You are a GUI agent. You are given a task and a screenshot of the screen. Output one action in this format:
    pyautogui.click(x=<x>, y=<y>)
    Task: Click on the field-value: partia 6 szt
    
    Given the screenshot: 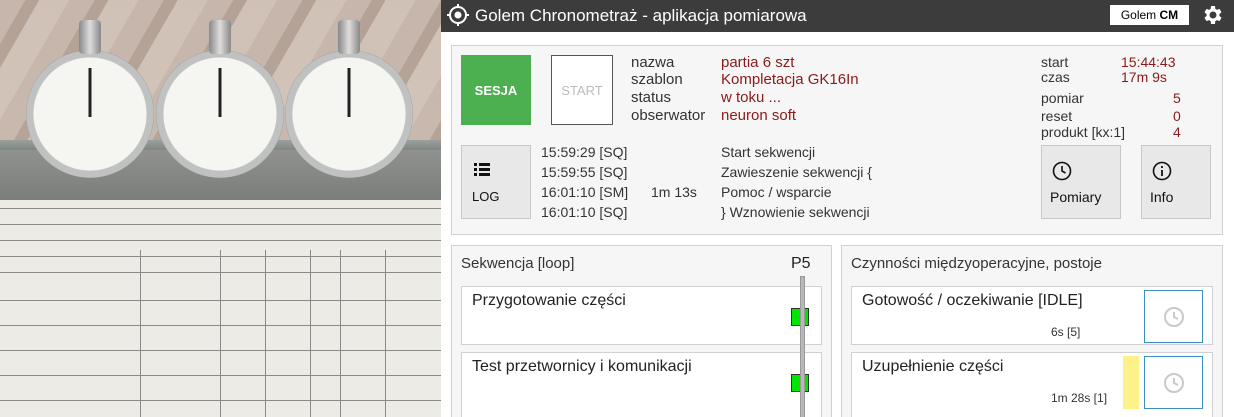 What is the action you would take?
    pyautogui.click(x=758, y=62)
    